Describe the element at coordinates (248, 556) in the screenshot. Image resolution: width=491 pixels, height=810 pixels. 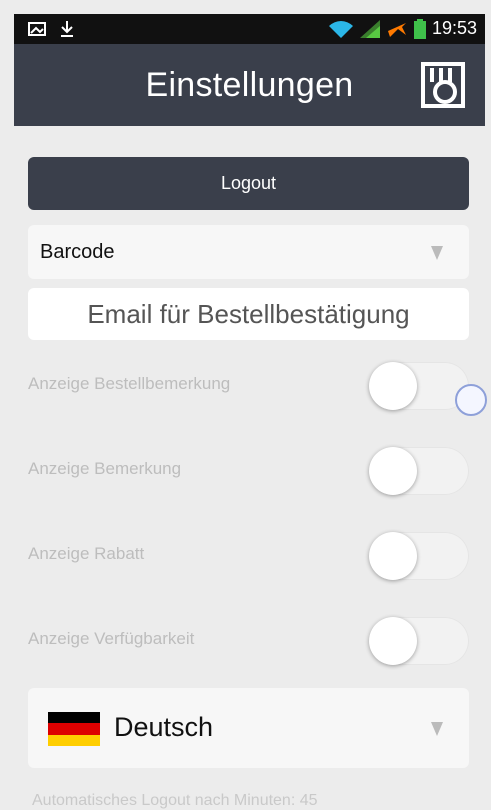
I see `toggle-row-rabatt: Anzeige Rabatt` at that location.